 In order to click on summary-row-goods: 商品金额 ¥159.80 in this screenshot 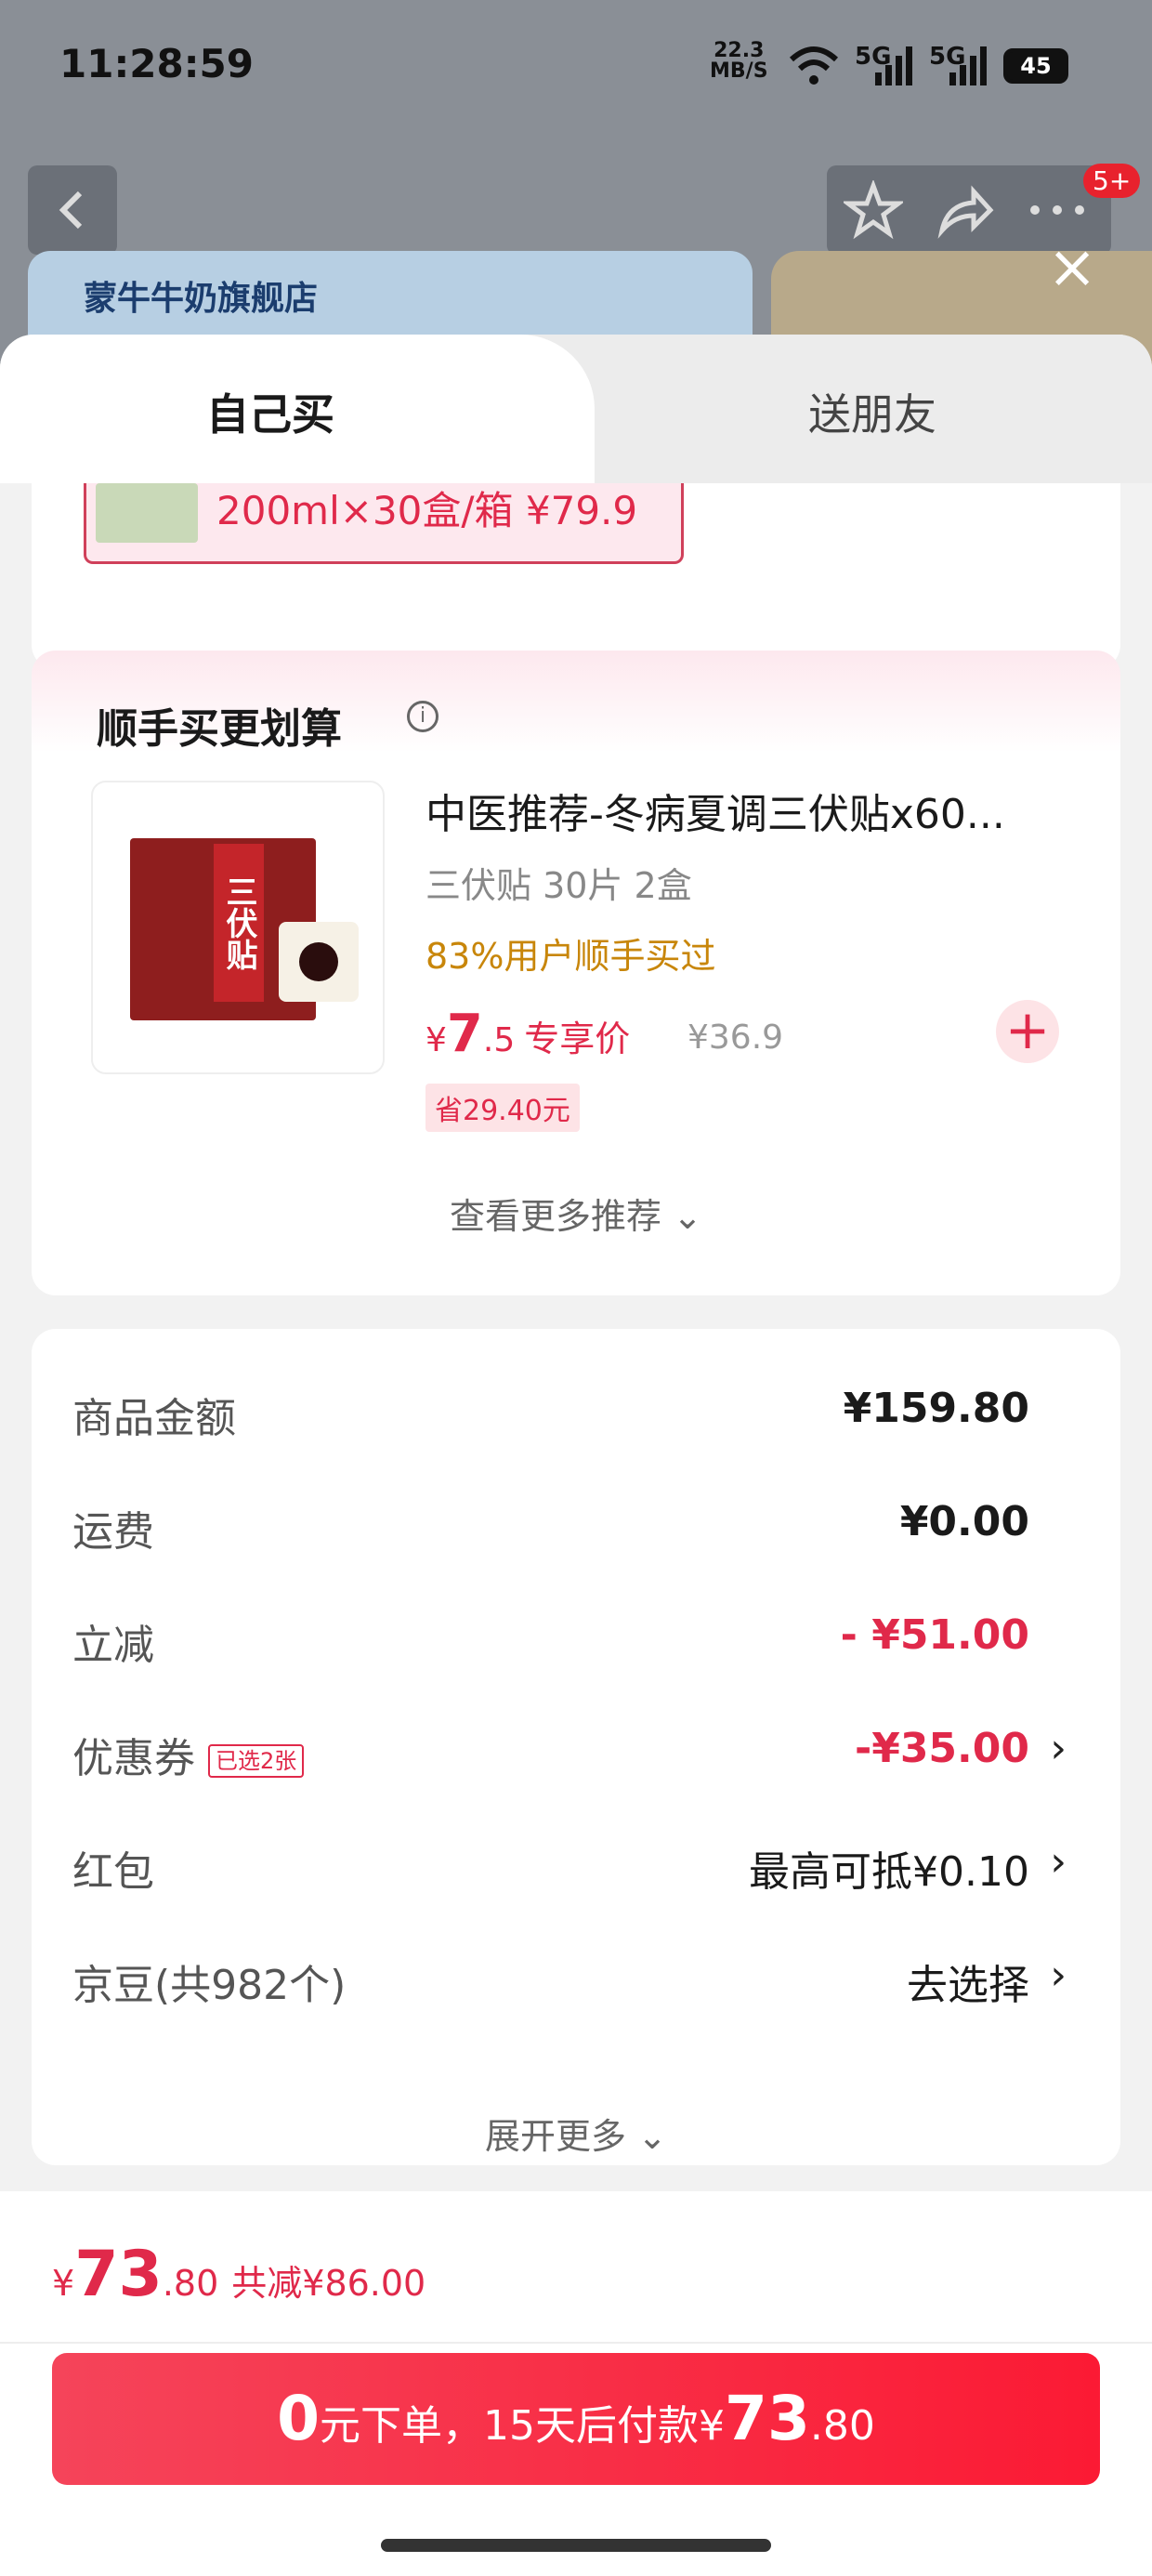, I will do `click(569, 1426)`.